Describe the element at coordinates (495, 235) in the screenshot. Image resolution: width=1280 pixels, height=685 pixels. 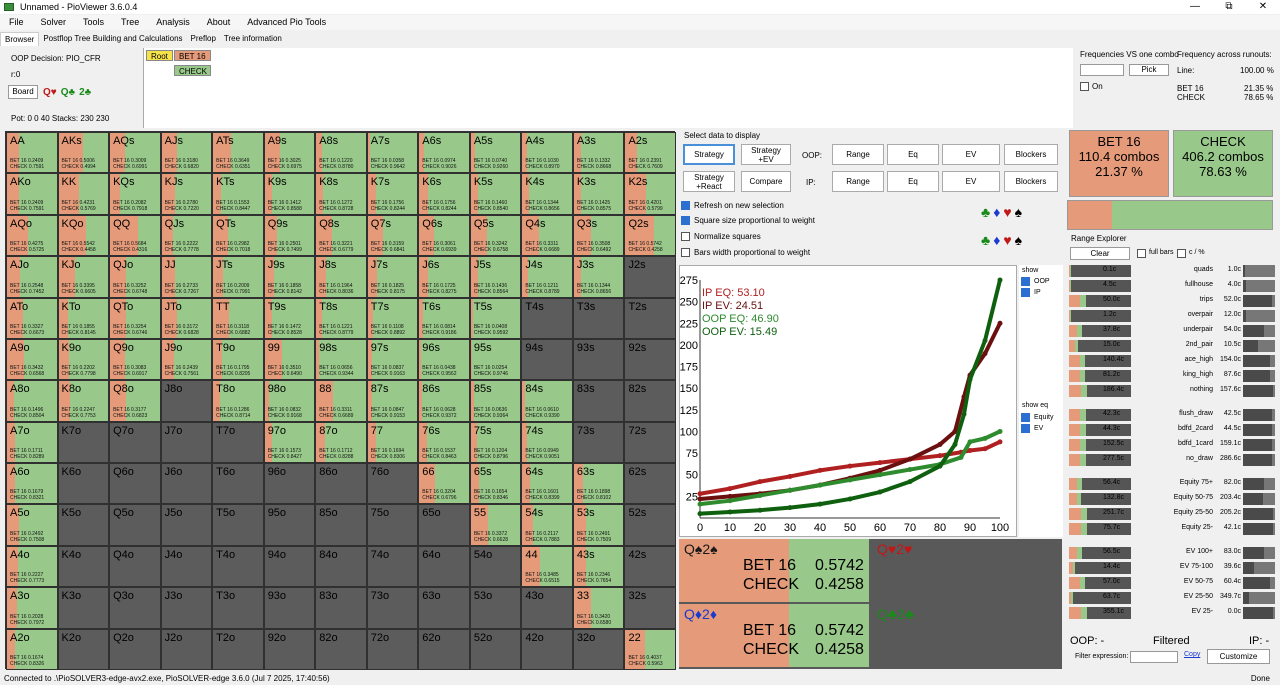
I see `hand-cell: BET 16 0.3242 CHECK 0.6758 Q5s` at that location.